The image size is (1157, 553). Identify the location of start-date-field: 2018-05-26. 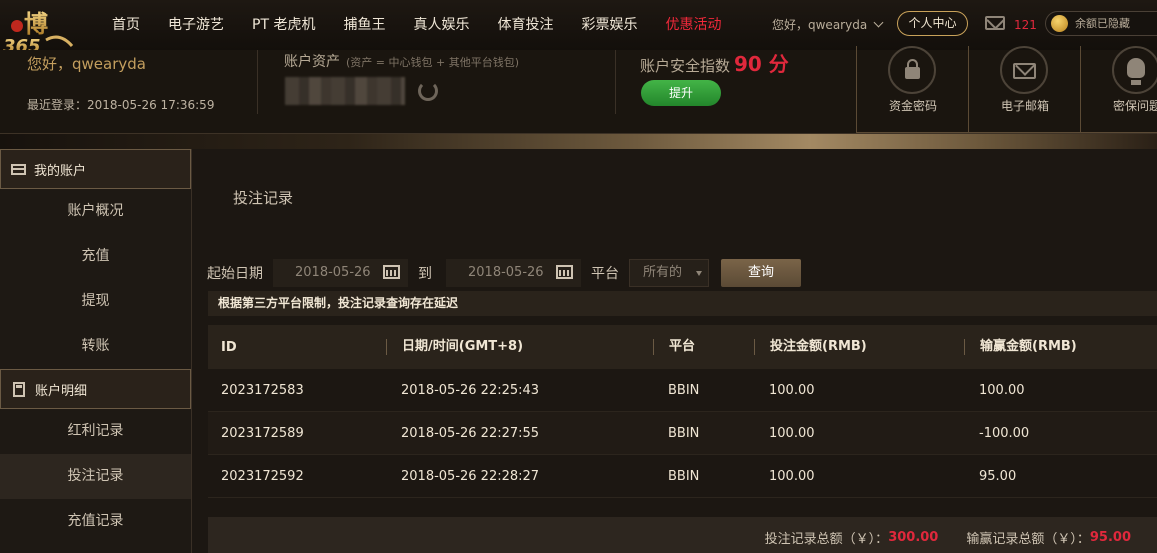
(340, 273).